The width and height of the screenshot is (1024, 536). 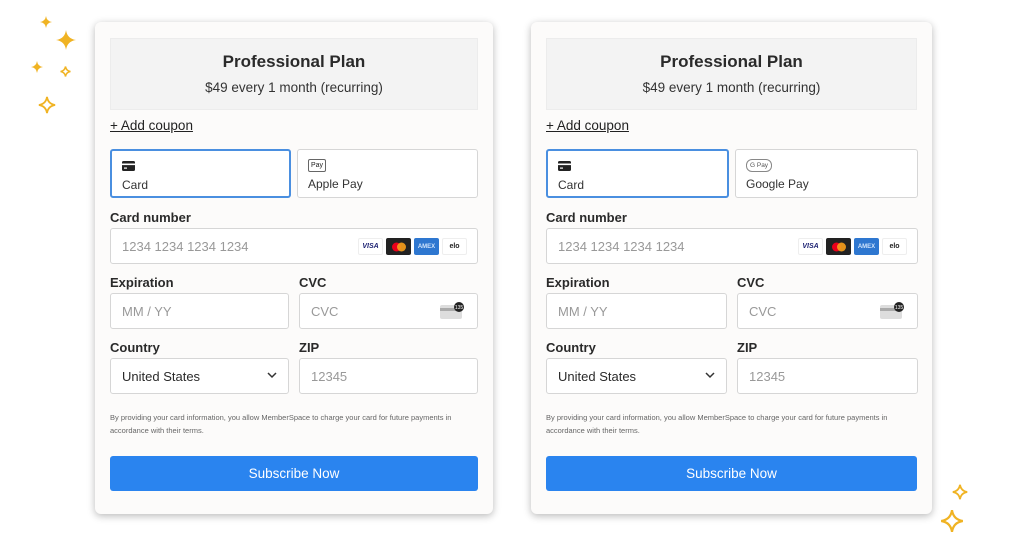 What do you see at coordinates (387, 173) in the screenshot?
I see `payment-method-apple-pay: Pay Apple Pay` at bounding box center [387, 173].